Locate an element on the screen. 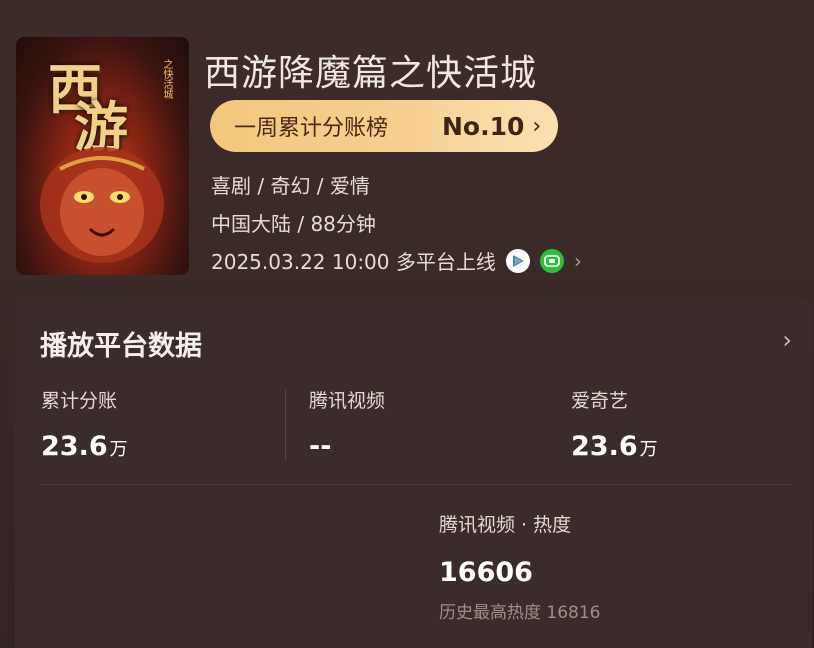 The image size is (814, 648). stat-number: -- is located at coordinates (320, 446).